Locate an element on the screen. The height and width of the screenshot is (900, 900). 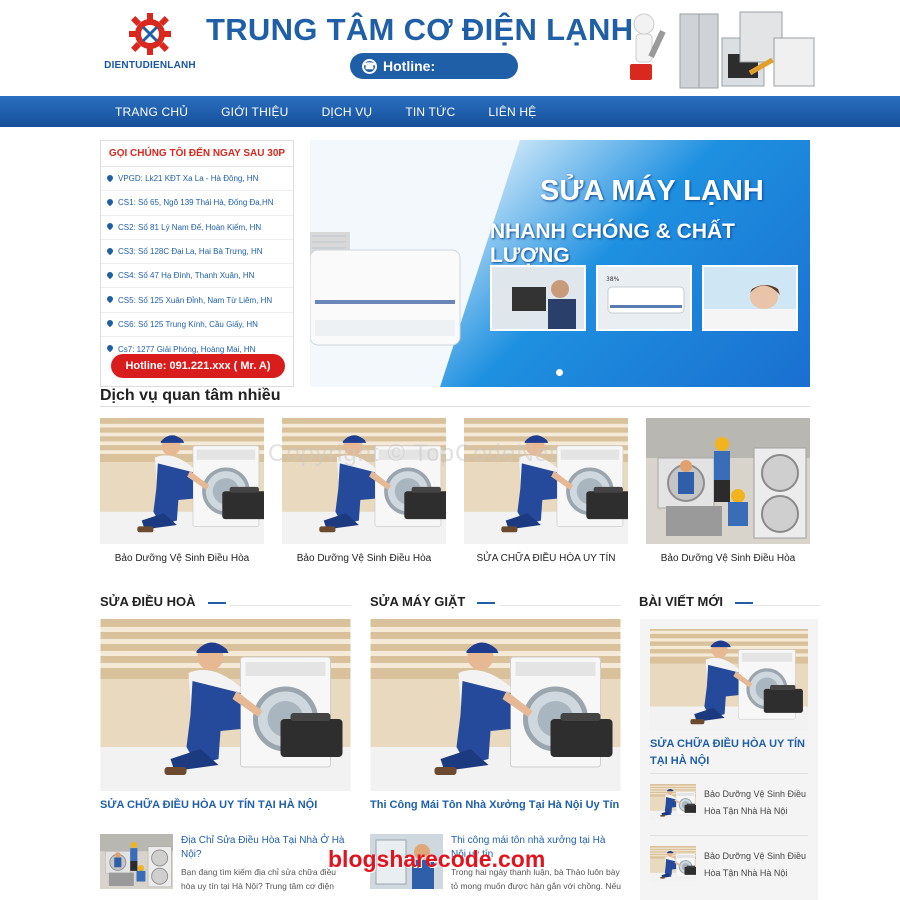
address-text: CS1: Số 65, Ngõ 139 Thái Hà, Đống Đa,HN is located at coordinates (196, 203).